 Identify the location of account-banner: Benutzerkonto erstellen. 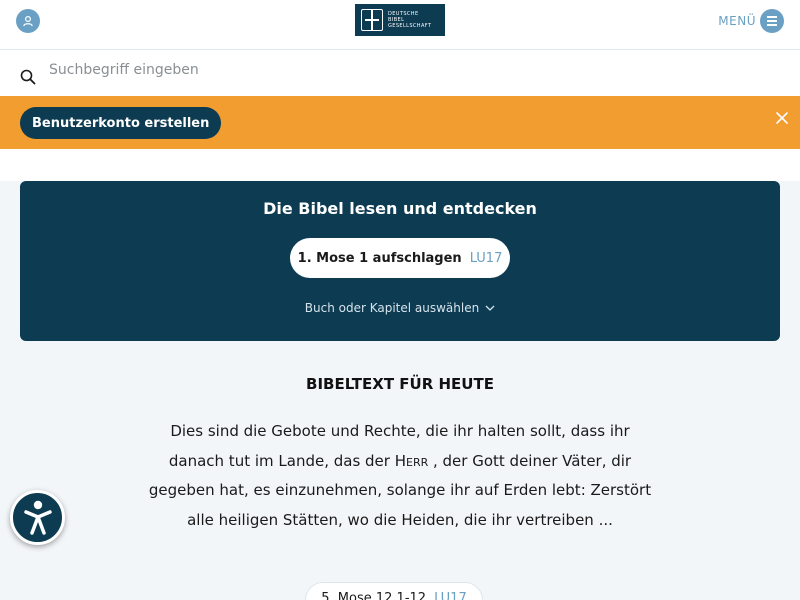
(400, 122).